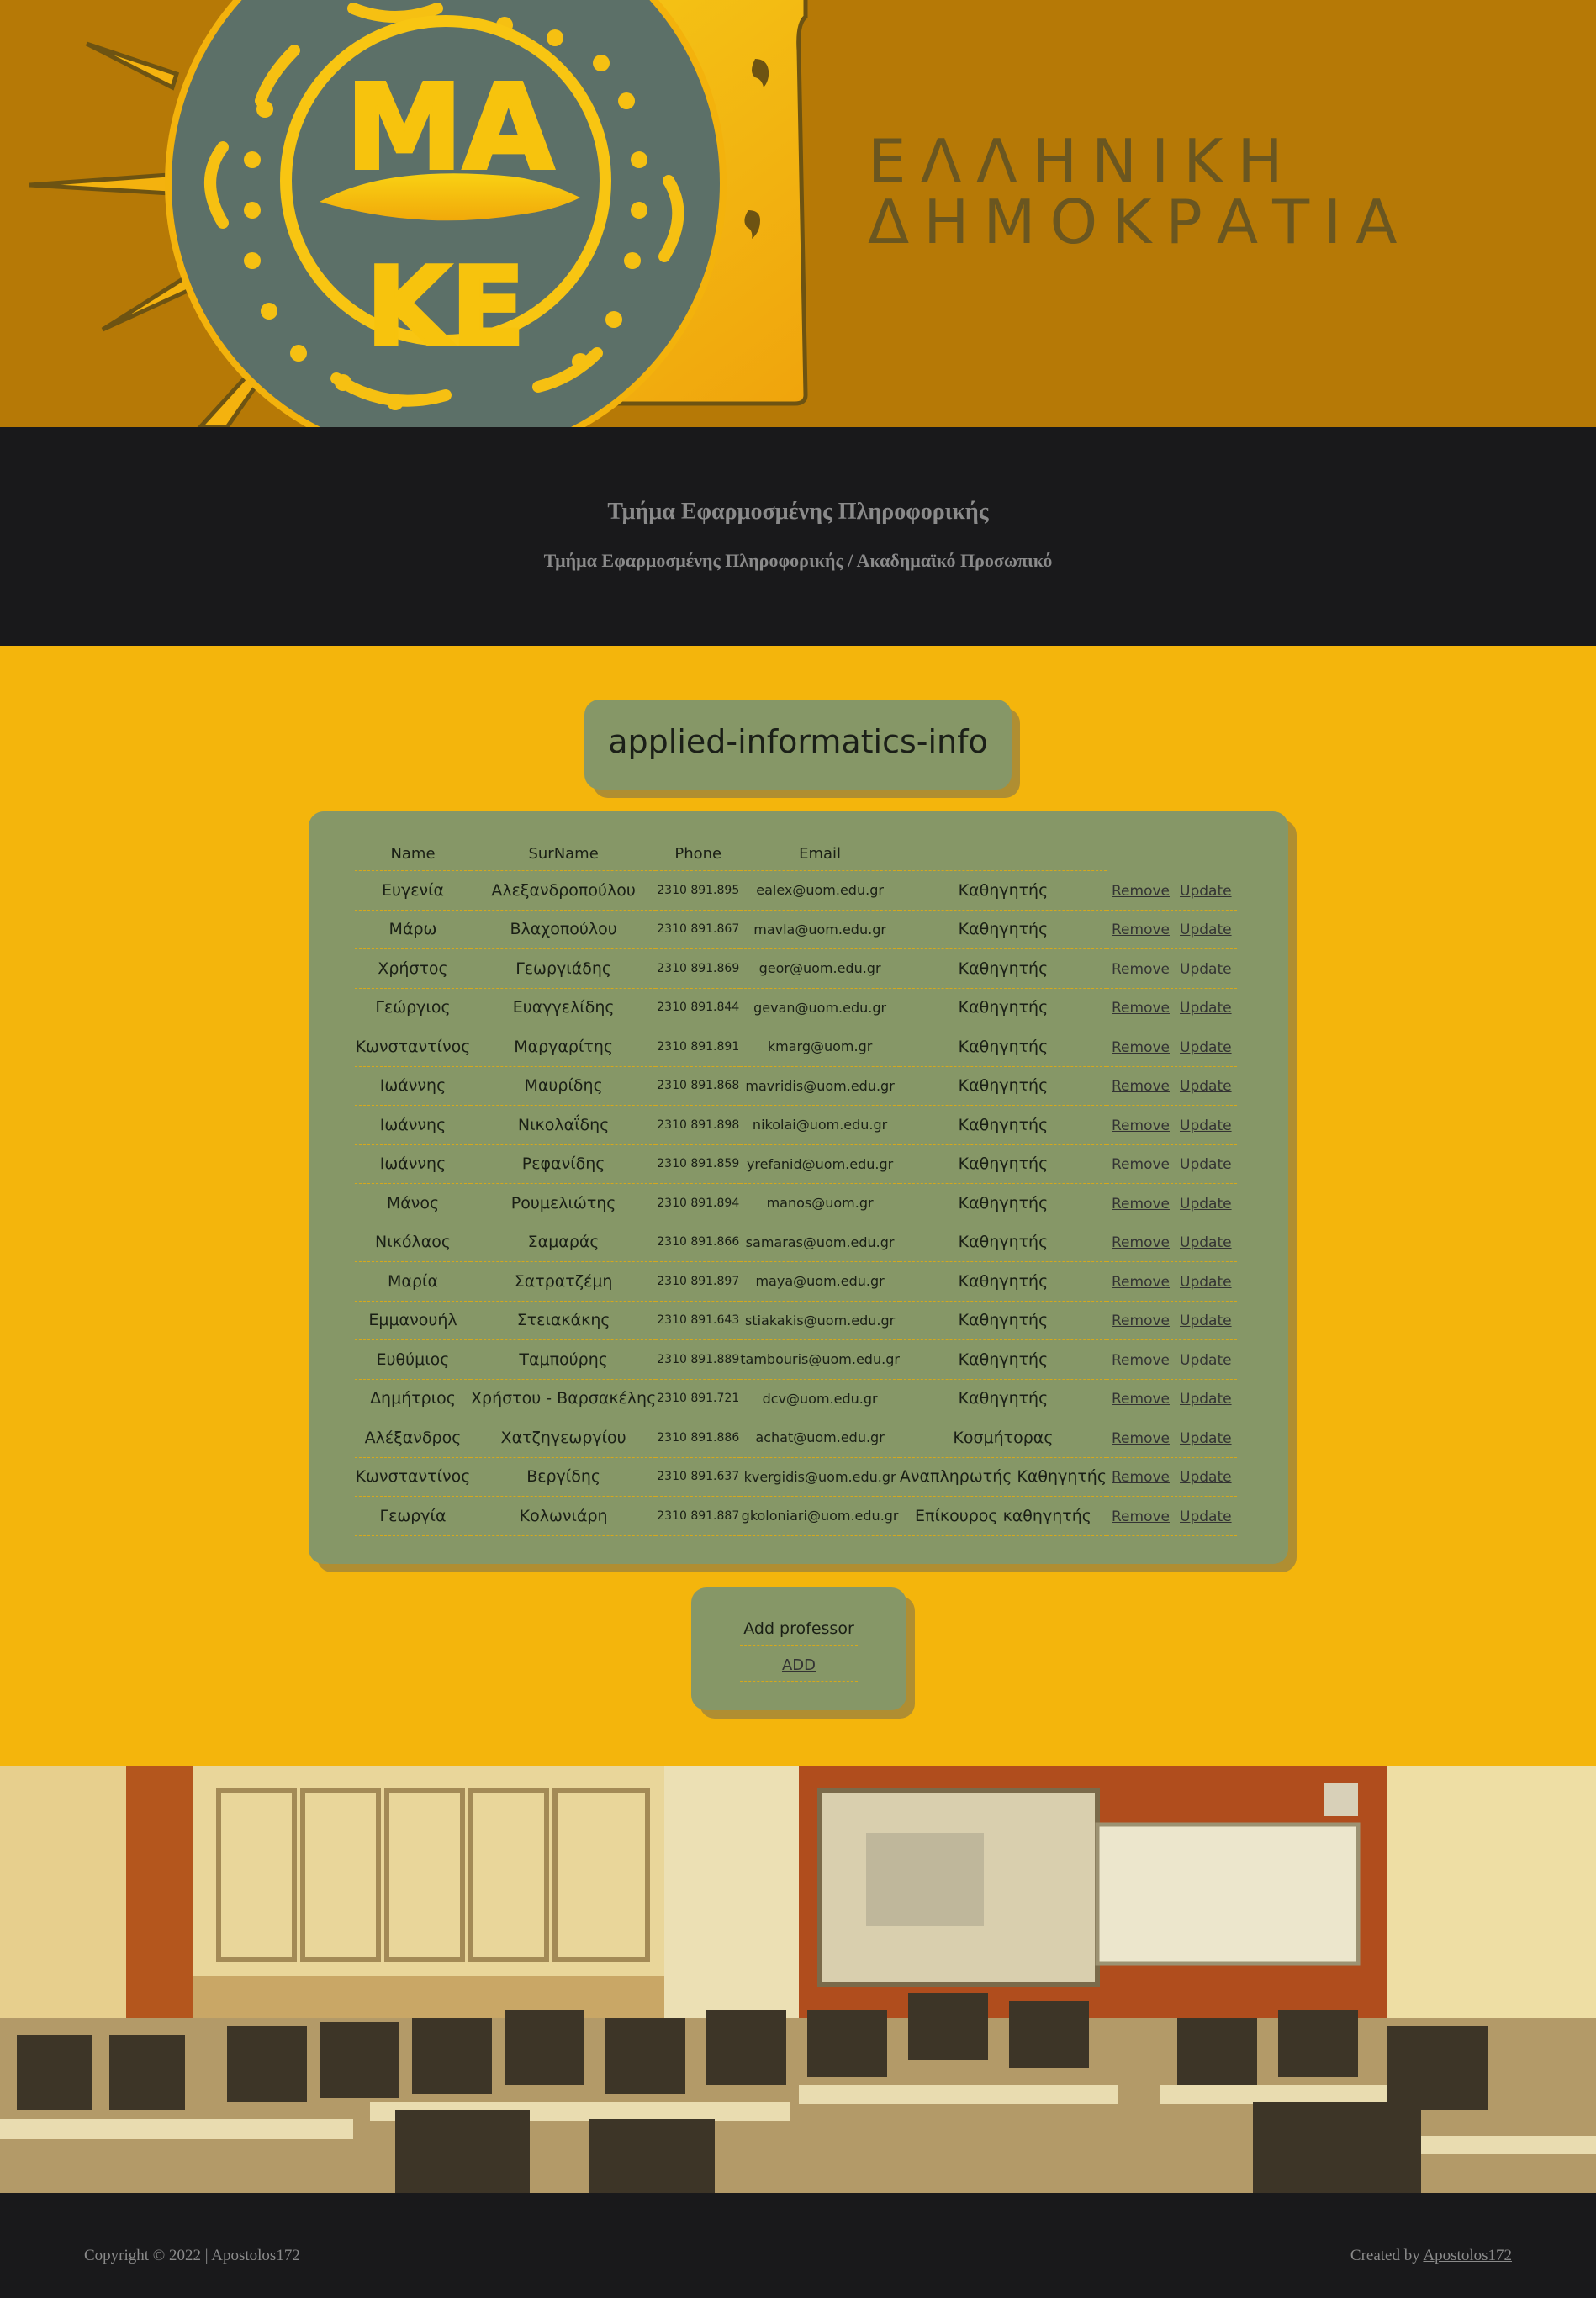 Image resolution: width=1596 pixels, height=2298 pixels. I want to click on cell-phone: 2310 891.637, so click(698, 1477).